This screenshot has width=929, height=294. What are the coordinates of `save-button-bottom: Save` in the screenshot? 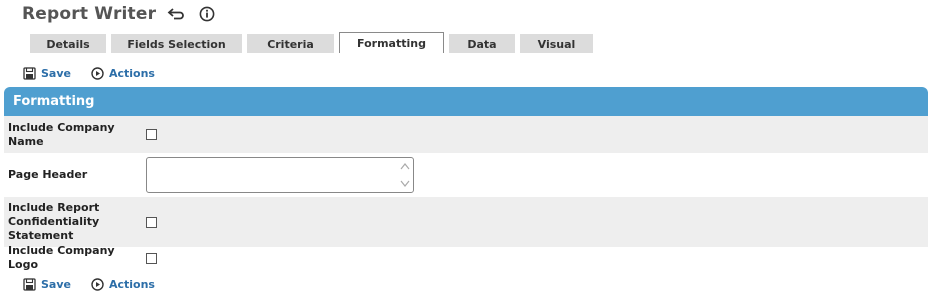 It's located at (47, 284).